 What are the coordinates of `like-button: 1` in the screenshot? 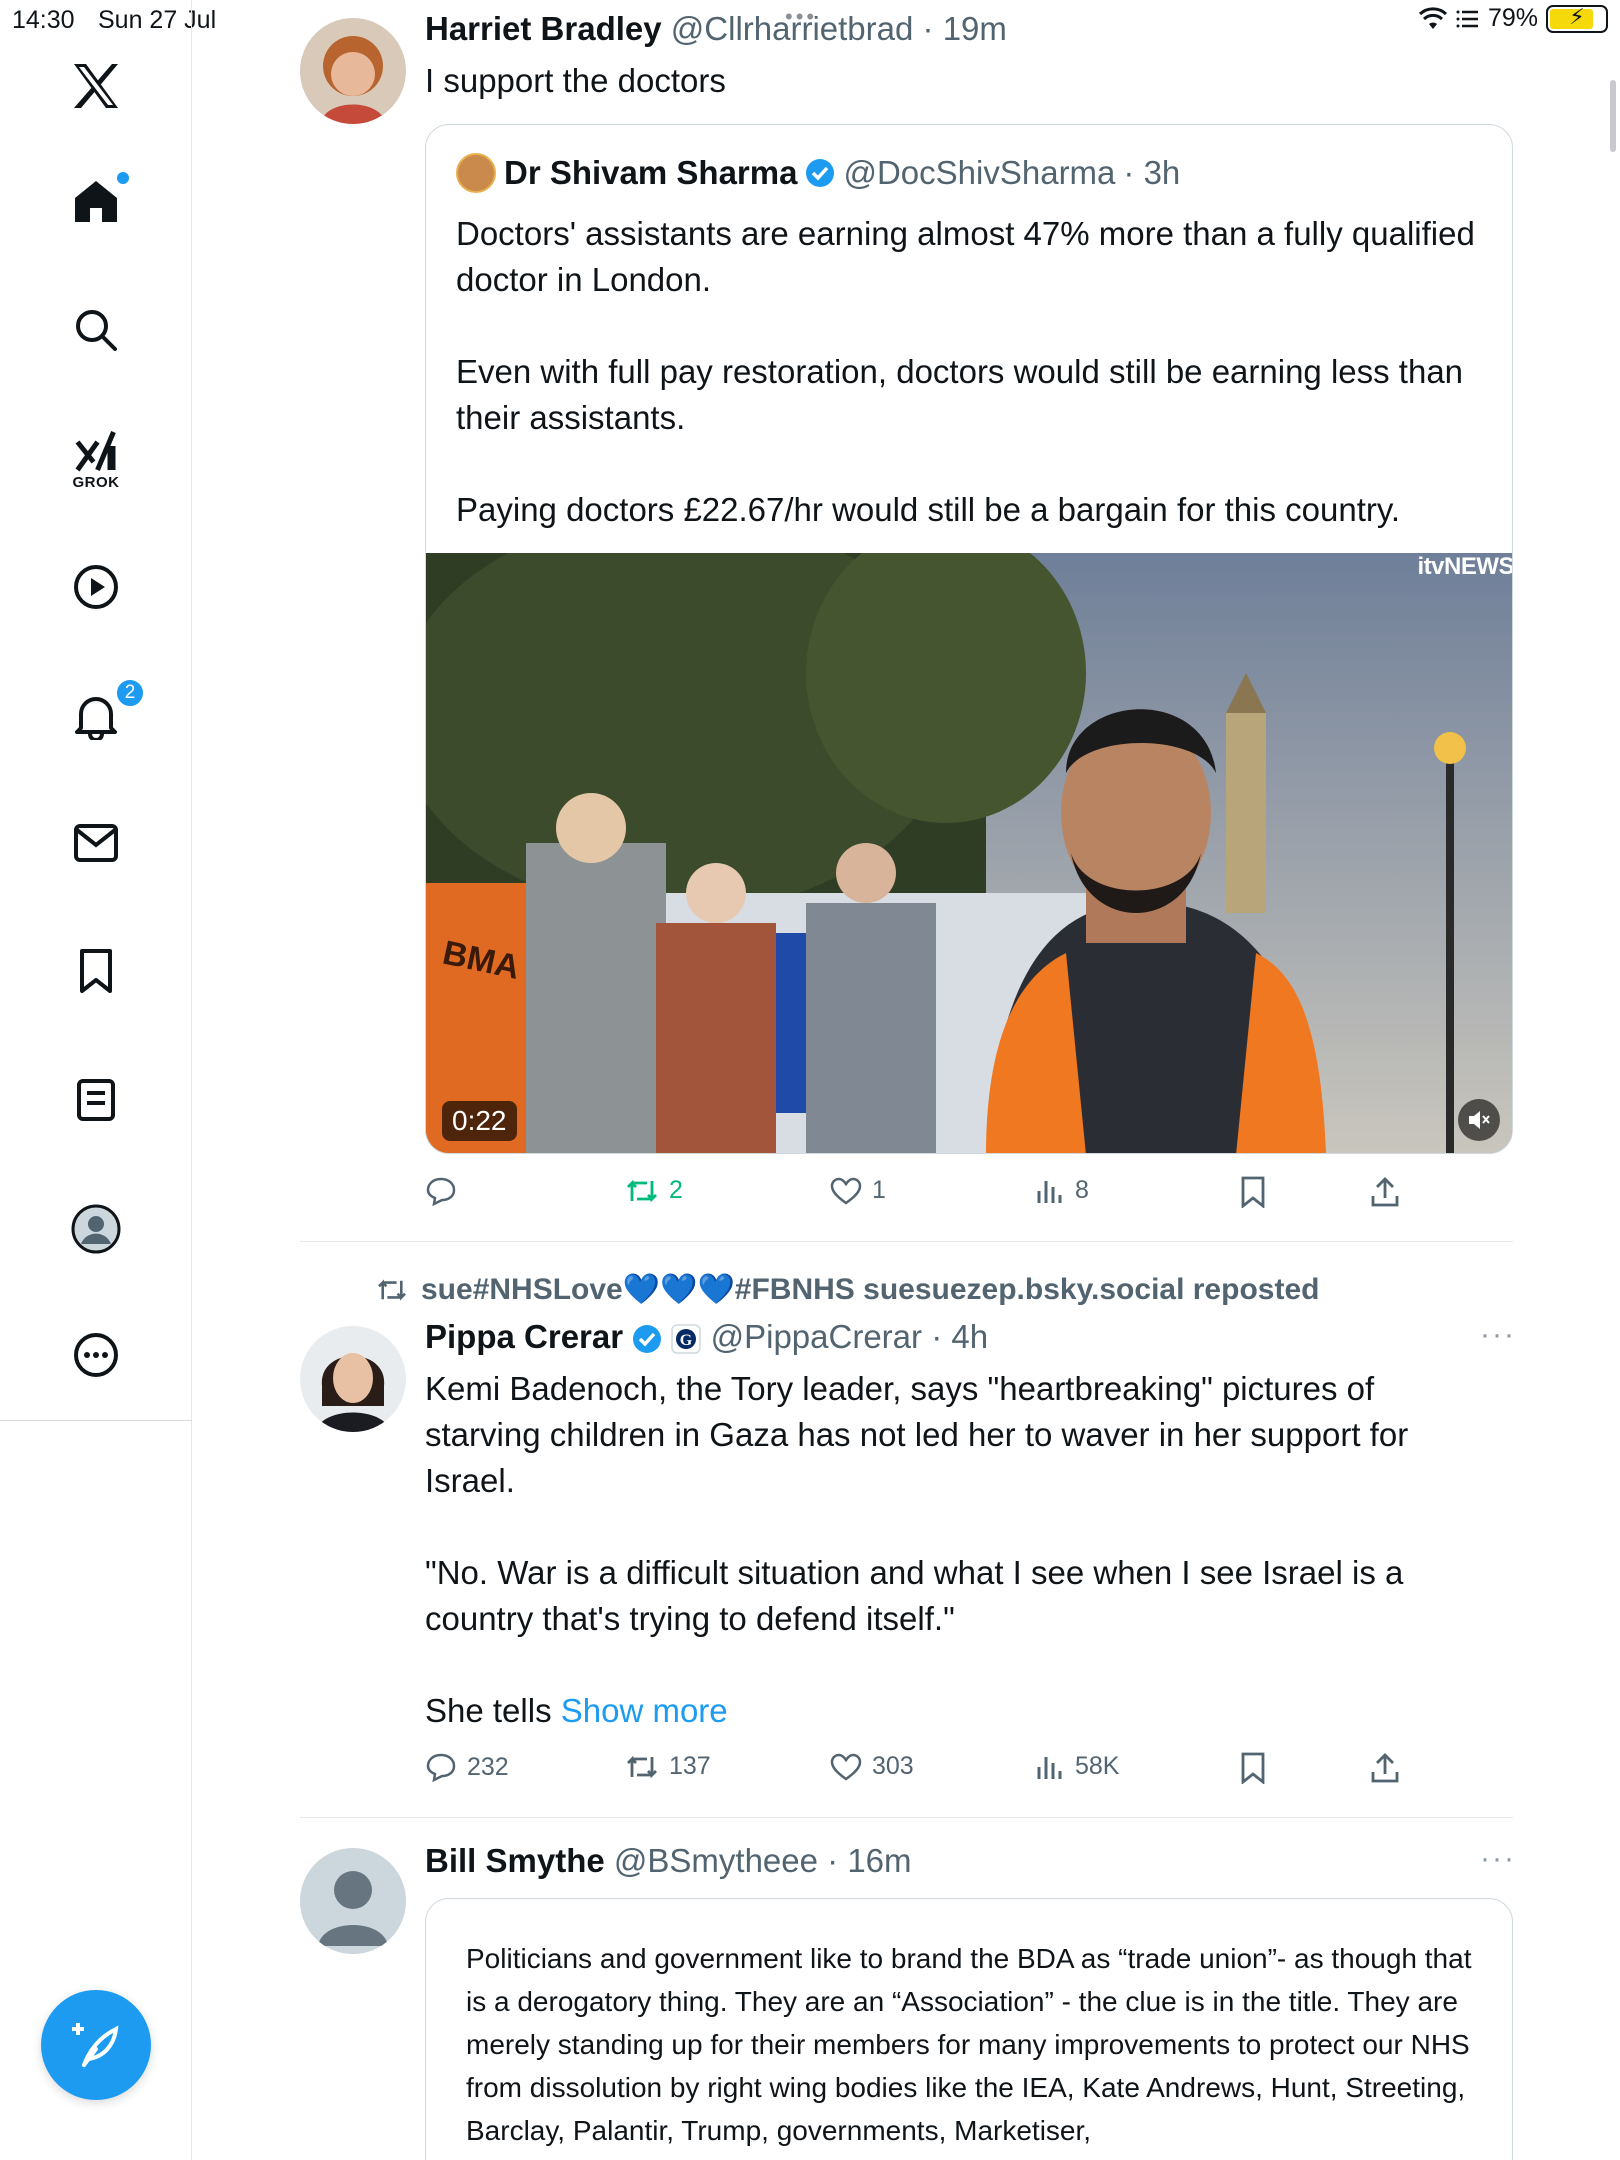 It's located at (858, 1190).